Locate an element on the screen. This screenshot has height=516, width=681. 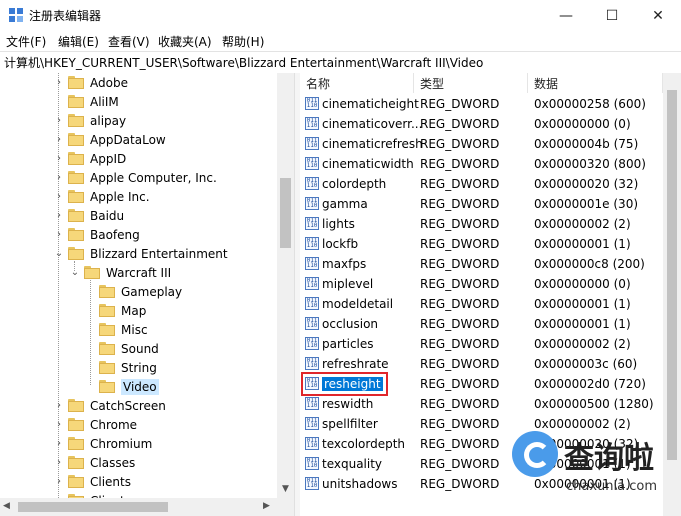
menu-help: 帮助(H) is located at coordinates (243, 41).